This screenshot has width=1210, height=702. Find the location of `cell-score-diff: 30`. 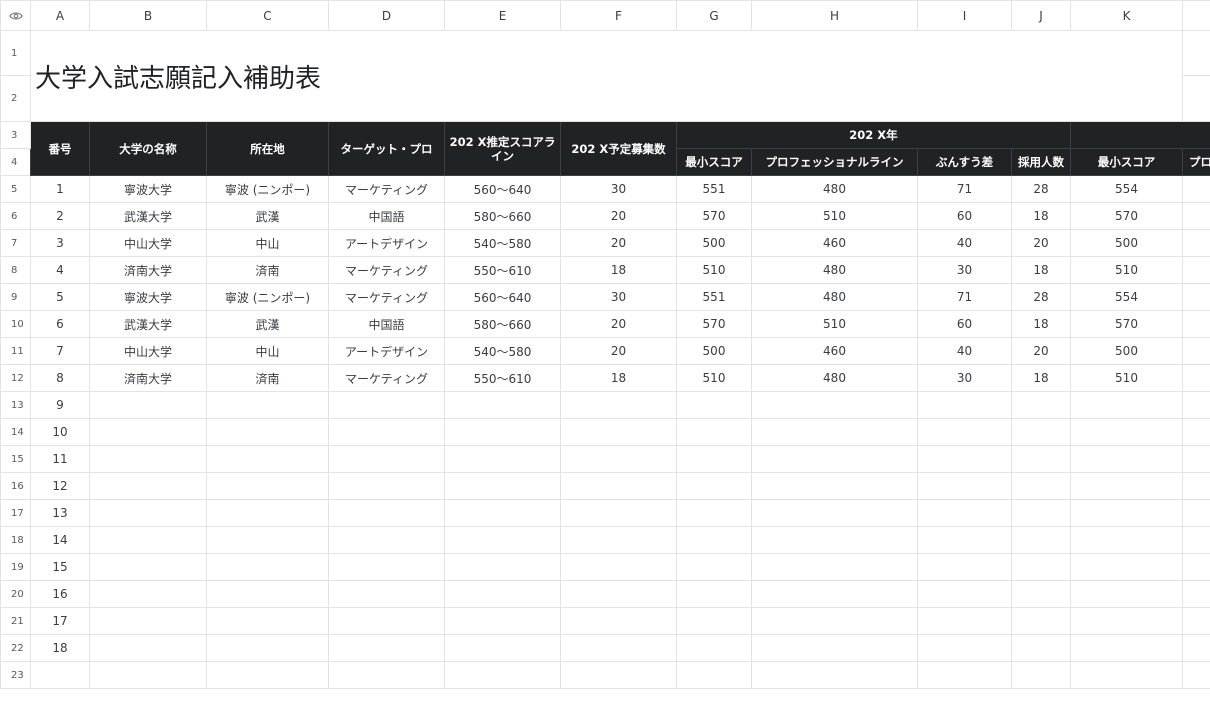

cell-score-diff: 30 is located at coordinates (964, 270).